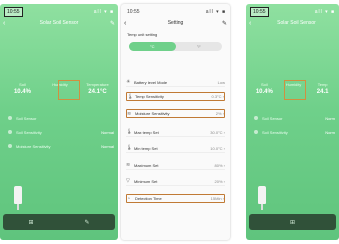 Image resolution: width=339 pixels, height=244 pixels. What do you see at coordinates (217, 132) in the screenshot?
I see `setting-value: 30.0°C ›` at bounding box center [217, 132].